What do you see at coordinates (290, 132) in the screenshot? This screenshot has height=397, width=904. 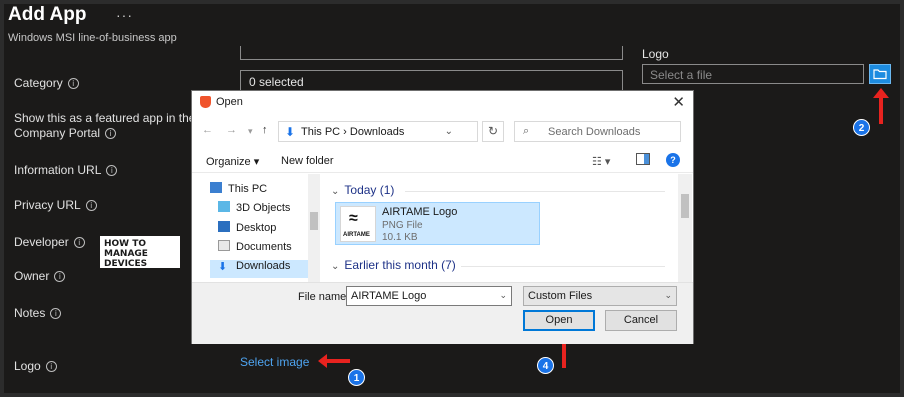 I see `download-folder-icon: ⬇` at bounding box center [290, 132].